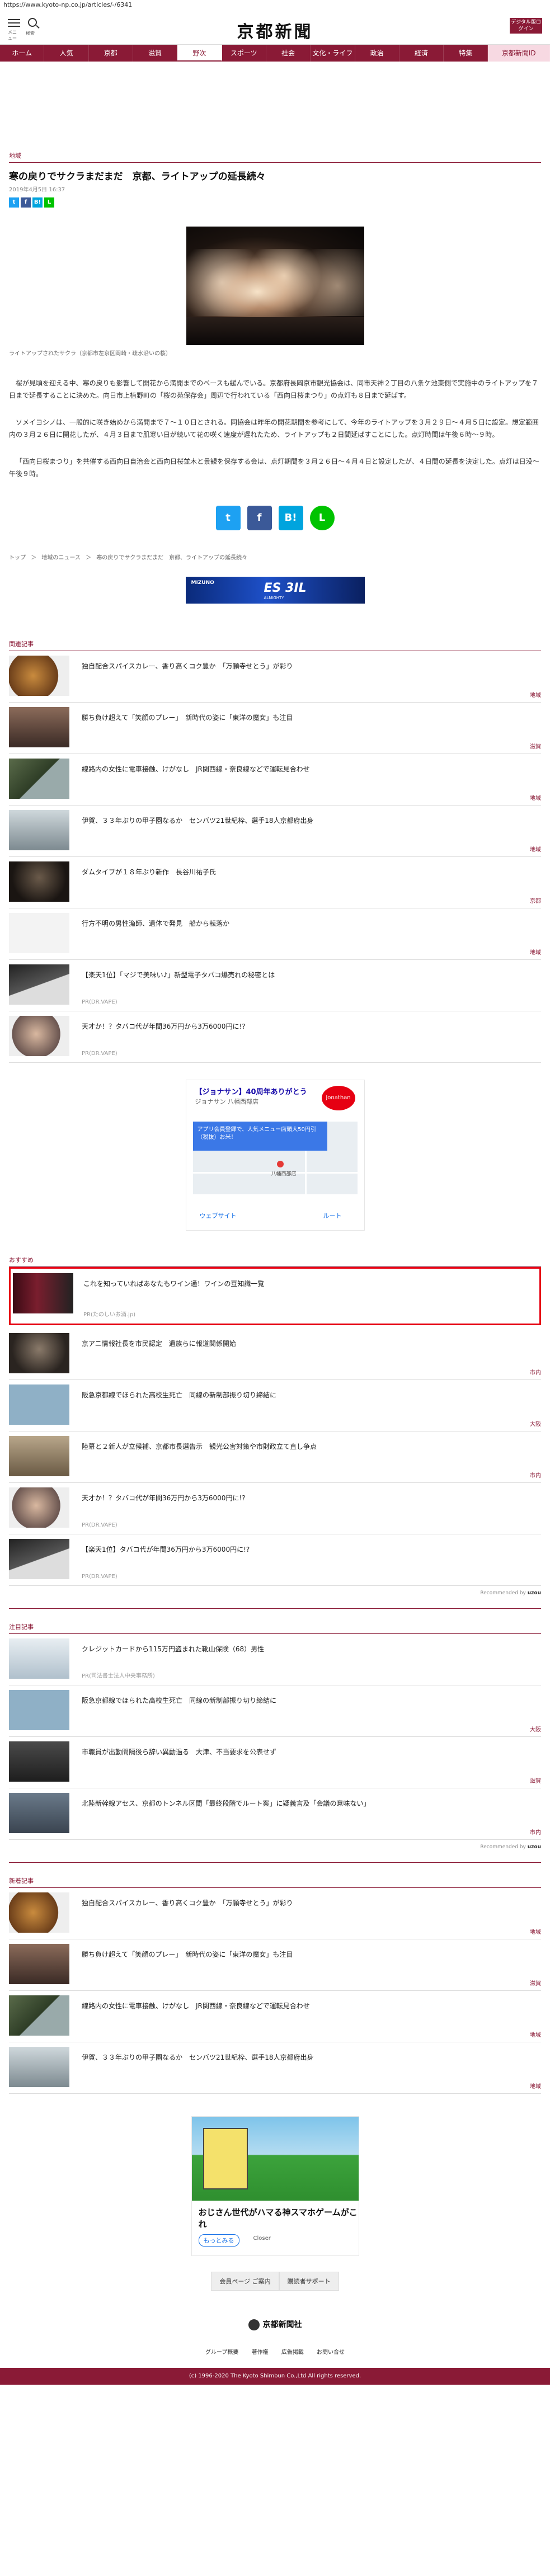  What do you see at coordinates (275, 1711) in the screenshot?
I see `attention-item: 阪急京都線でほられた高校生死亡 同線の新制部振り切り締結に 大阪` at bounding box center [275, 1711].